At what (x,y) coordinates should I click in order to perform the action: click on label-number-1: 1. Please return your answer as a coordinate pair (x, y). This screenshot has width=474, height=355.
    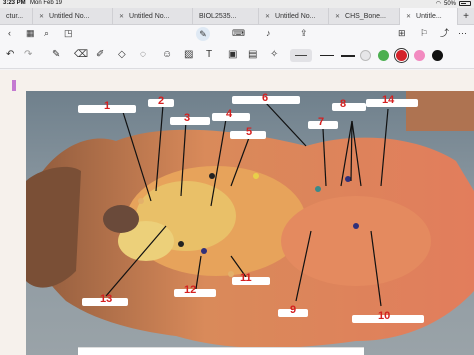
    Looking at the image, I should click on (107, 106).